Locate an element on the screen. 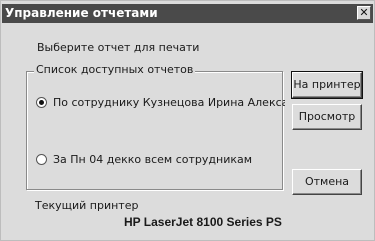  preview-button: Просмотр is located at coordinates (327, 117).